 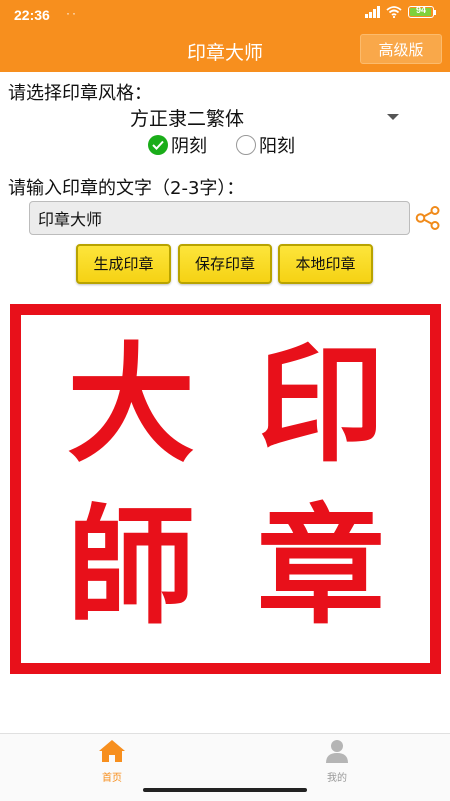 I want to click on radio-checked-icon, so click(x=158, y=145).